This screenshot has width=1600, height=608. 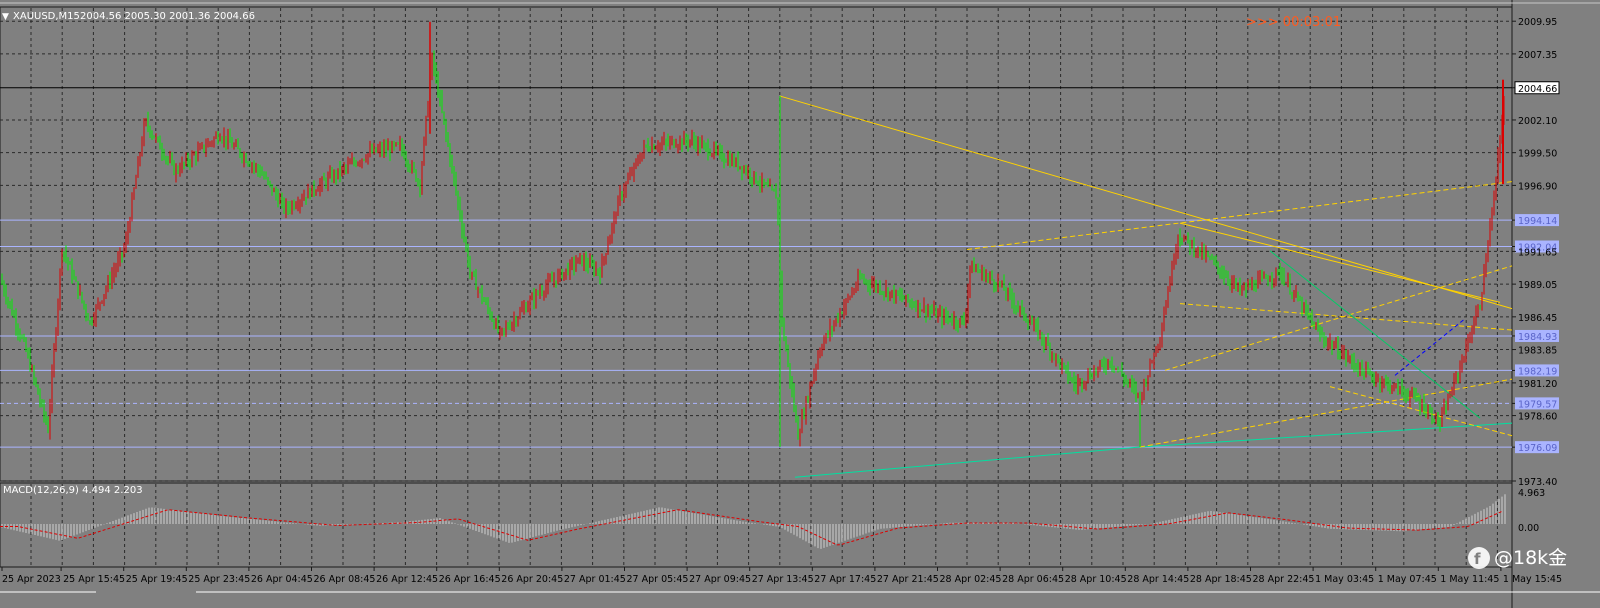 What do you see at coordinates (73, 490) in the screenshot?
I see `macd-label: MACD(12,26,9) 4.494 2.203` at bounding box center [73, 490].